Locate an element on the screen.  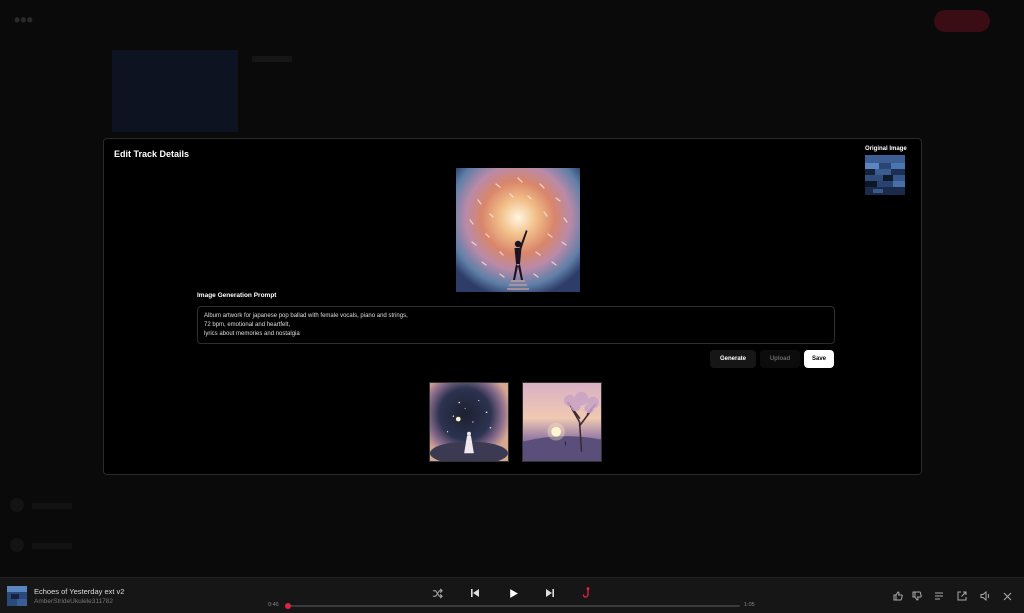
upload-button: Upload is located at coordinates (780, 359).